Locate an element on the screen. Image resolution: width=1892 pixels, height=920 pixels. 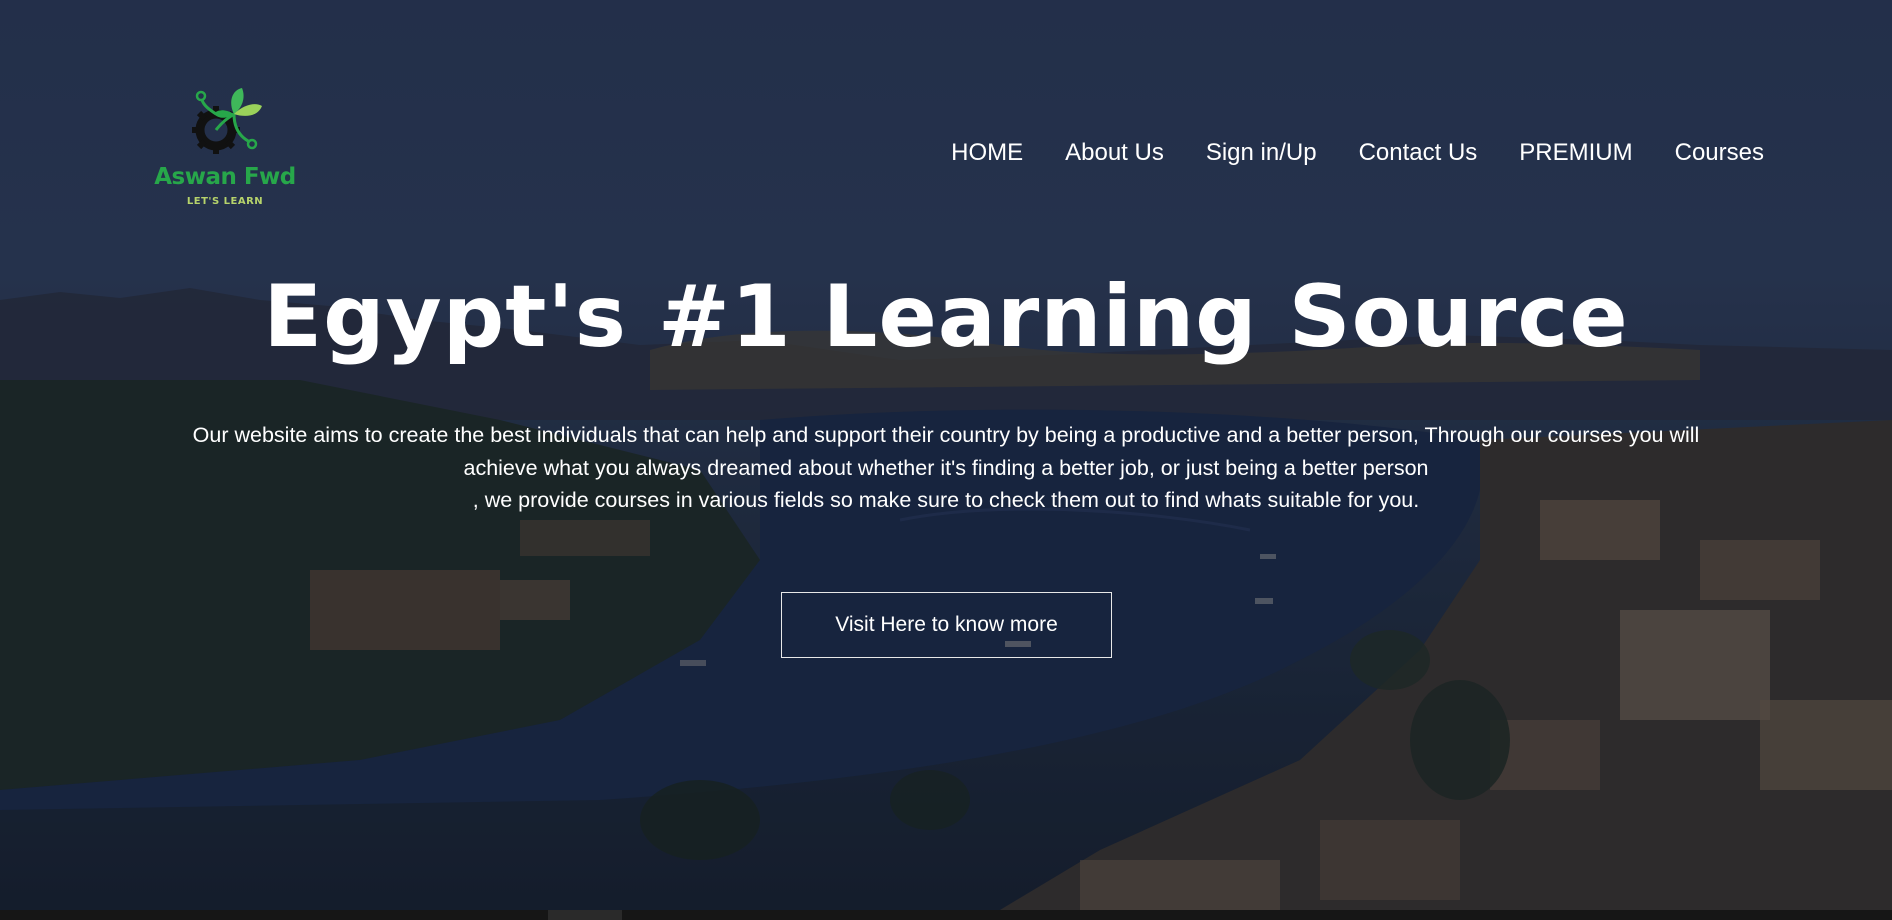
nav-contact-us: Contact Us is located at coordinates (1418, 153).